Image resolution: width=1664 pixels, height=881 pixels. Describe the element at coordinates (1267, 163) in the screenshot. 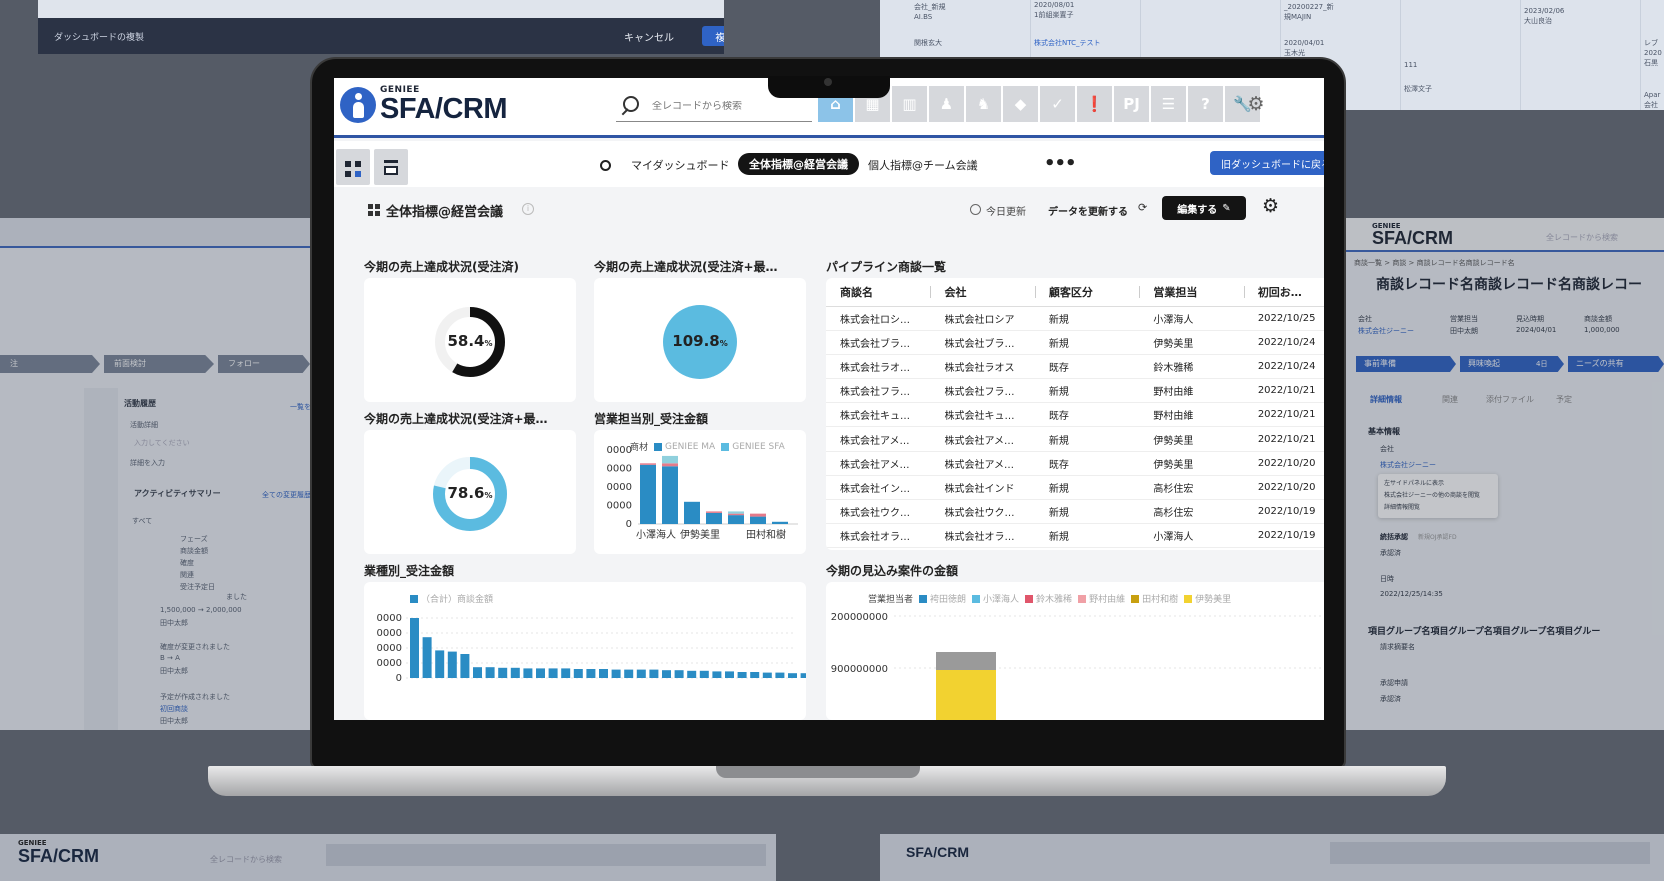

I see `old-dashboard-button: 旧ダッシュボードに戻る` at that location.